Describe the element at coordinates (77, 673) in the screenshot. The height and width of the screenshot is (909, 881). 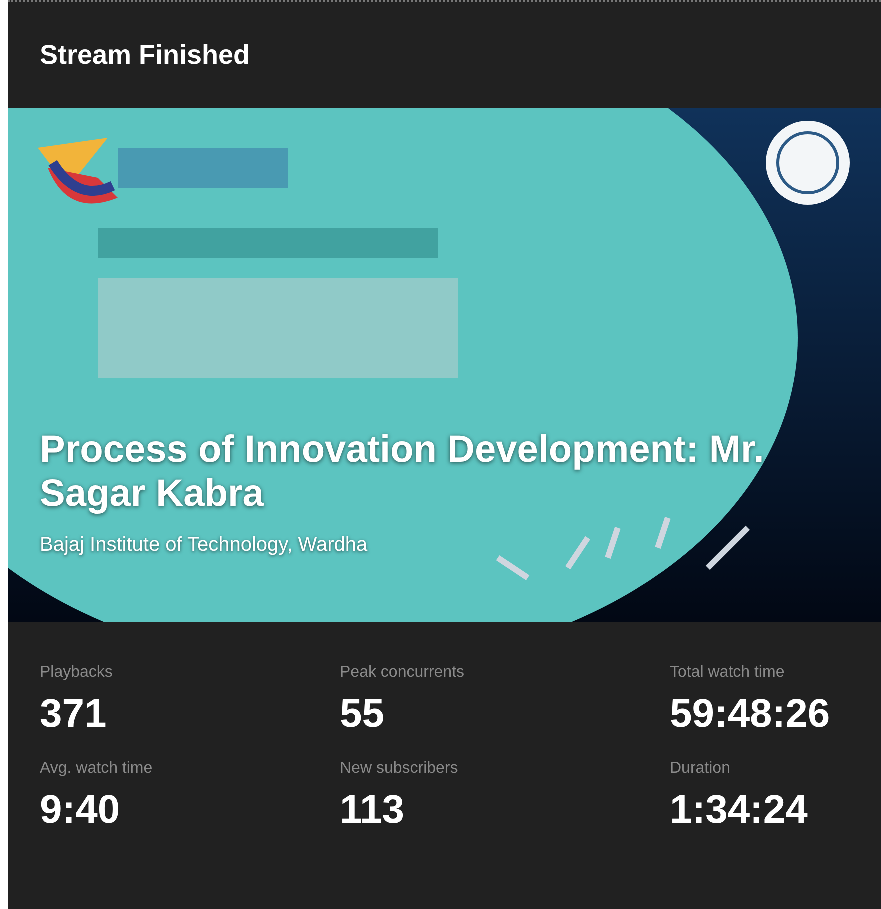
I see `stat-label: Playbacks` at that location.